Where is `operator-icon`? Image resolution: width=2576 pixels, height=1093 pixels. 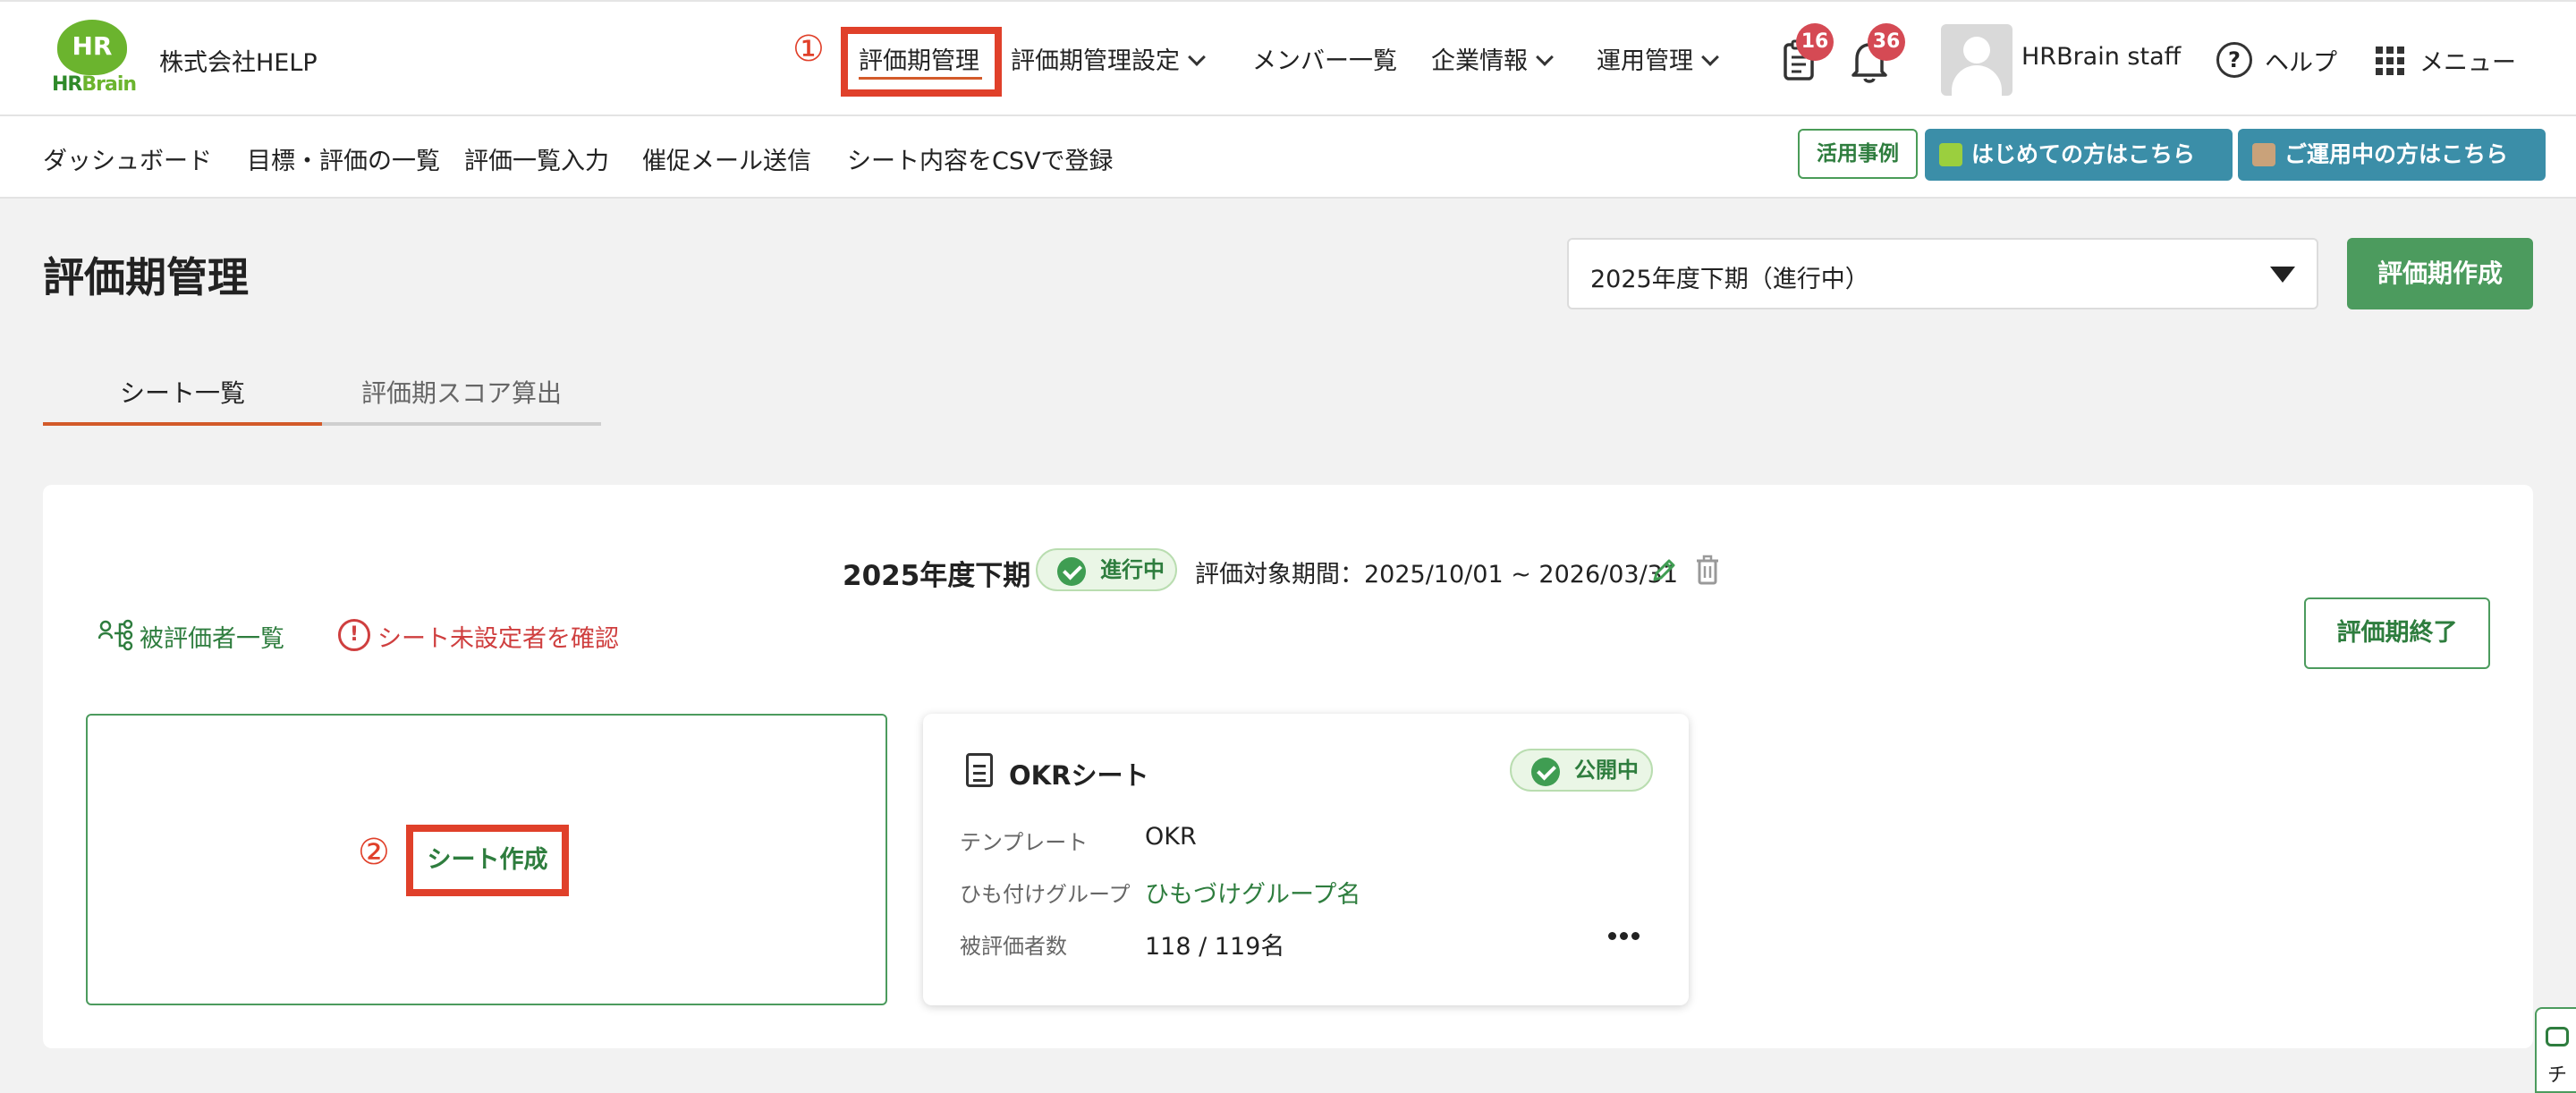 operator-icon is located at coordinates (2263, 154).